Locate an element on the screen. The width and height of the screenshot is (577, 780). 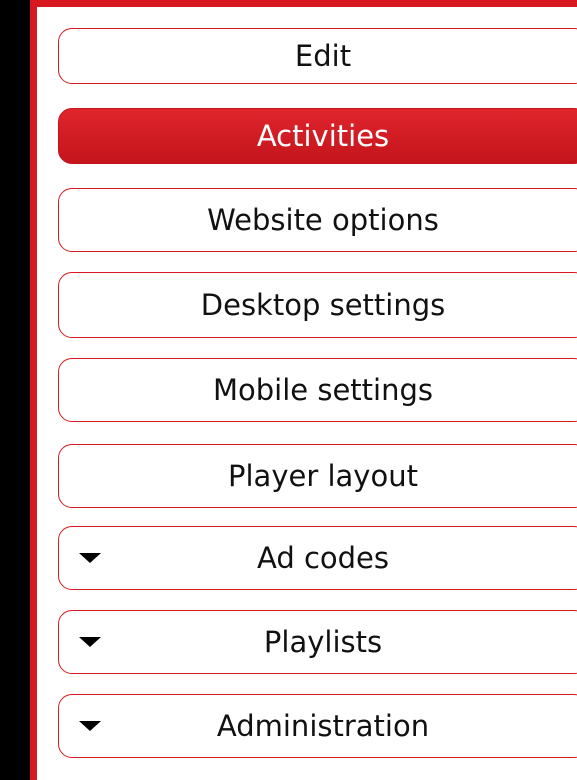
menu-item-label: Activities is located at coordinates (323, 136).